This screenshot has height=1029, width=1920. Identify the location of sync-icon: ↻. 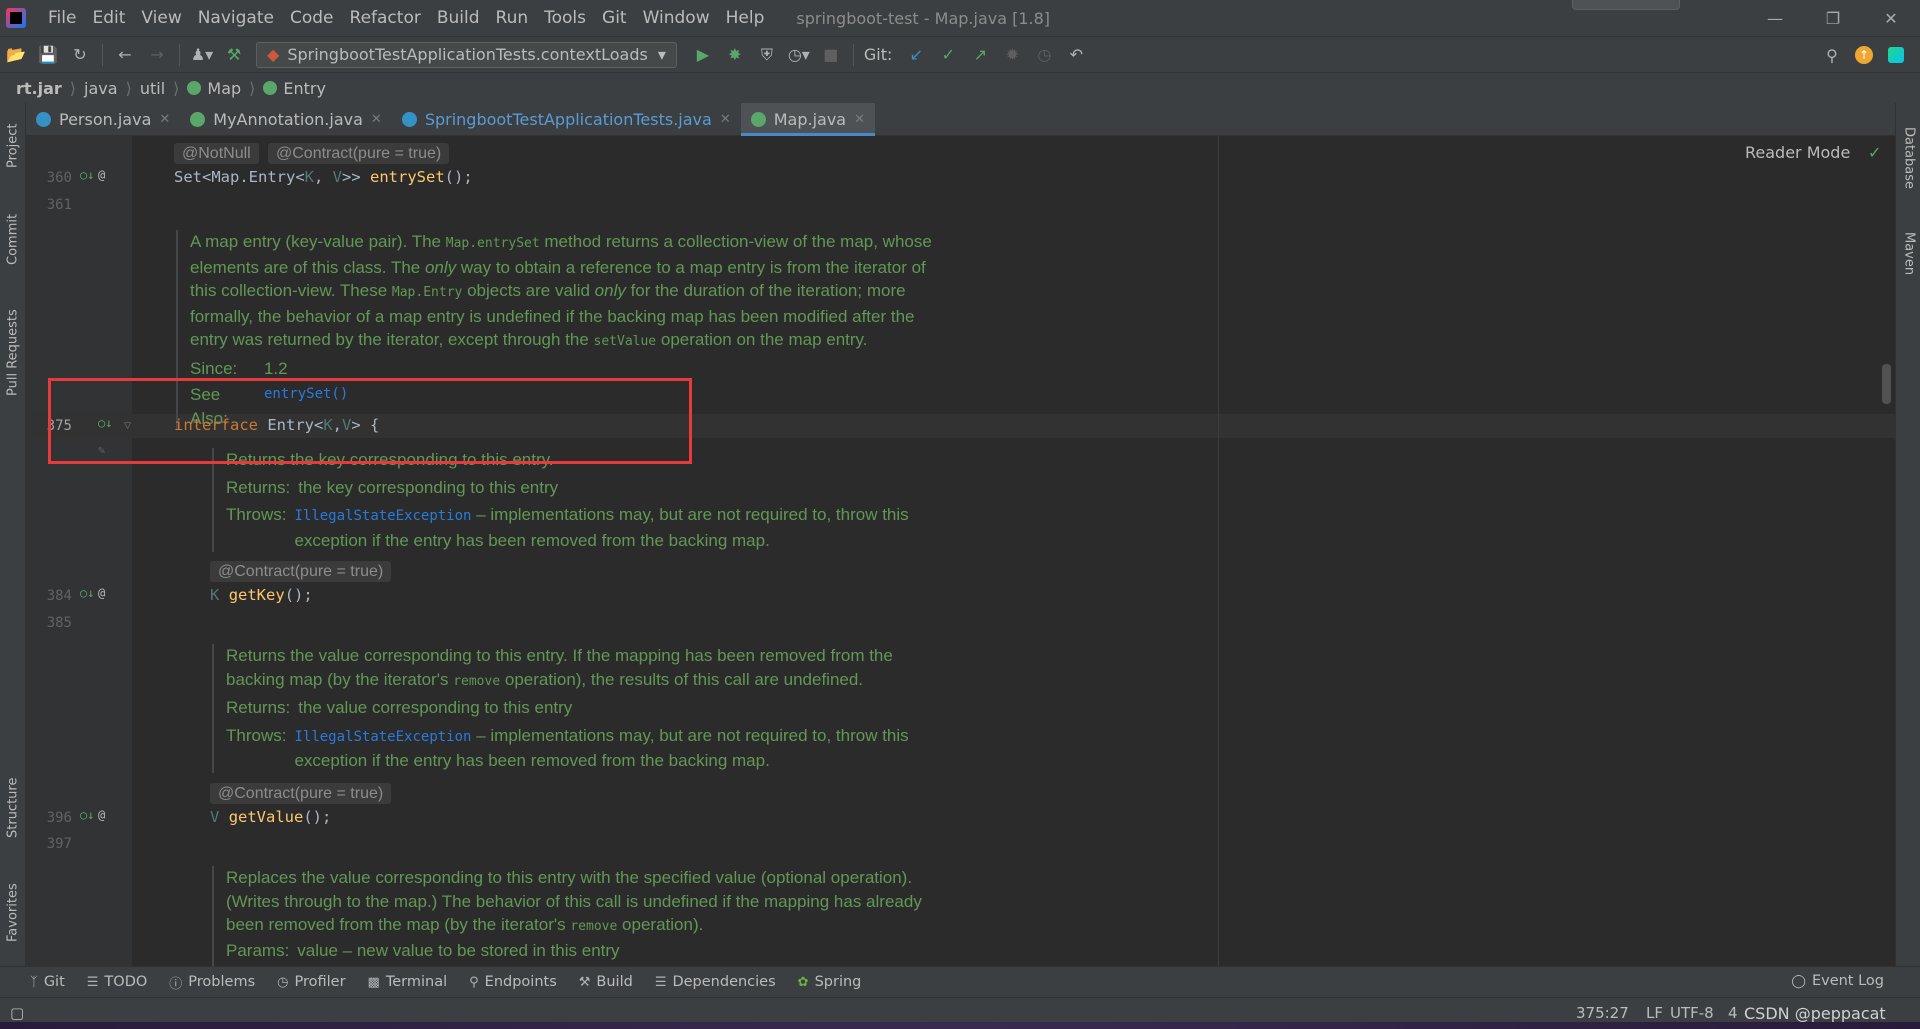
(80, 55).